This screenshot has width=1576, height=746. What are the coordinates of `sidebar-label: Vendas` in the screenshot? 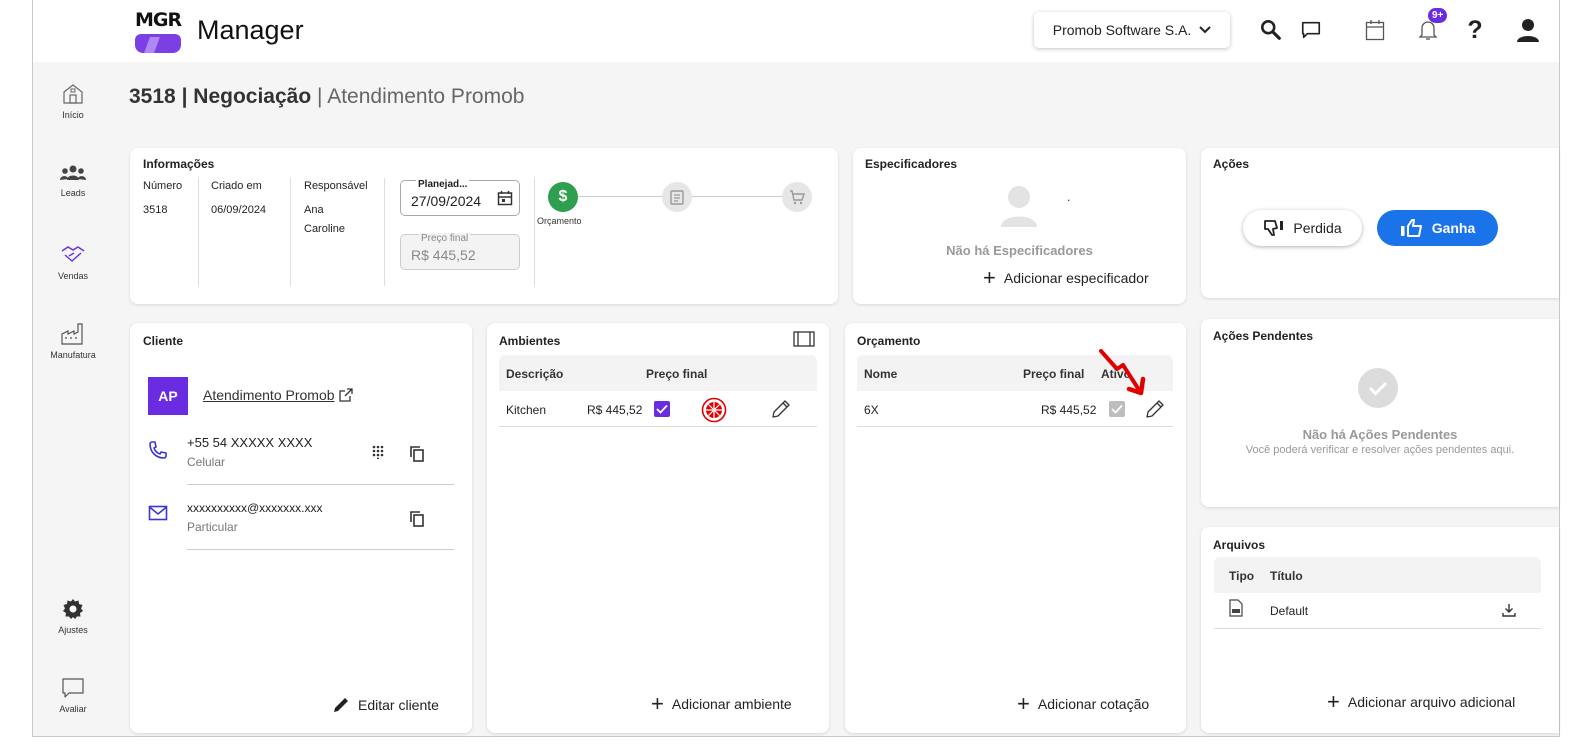 It's located at (73, 276).